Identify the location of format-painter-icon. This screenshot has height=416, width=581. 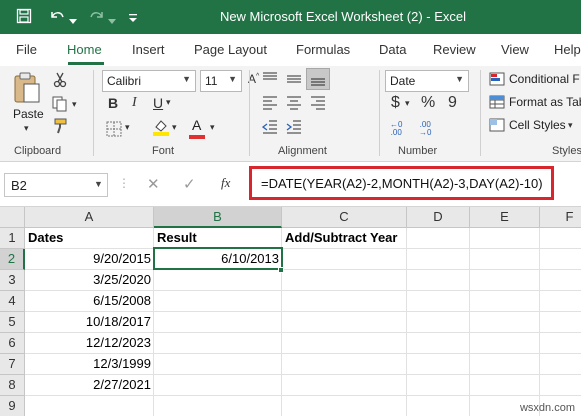
(61, 127).